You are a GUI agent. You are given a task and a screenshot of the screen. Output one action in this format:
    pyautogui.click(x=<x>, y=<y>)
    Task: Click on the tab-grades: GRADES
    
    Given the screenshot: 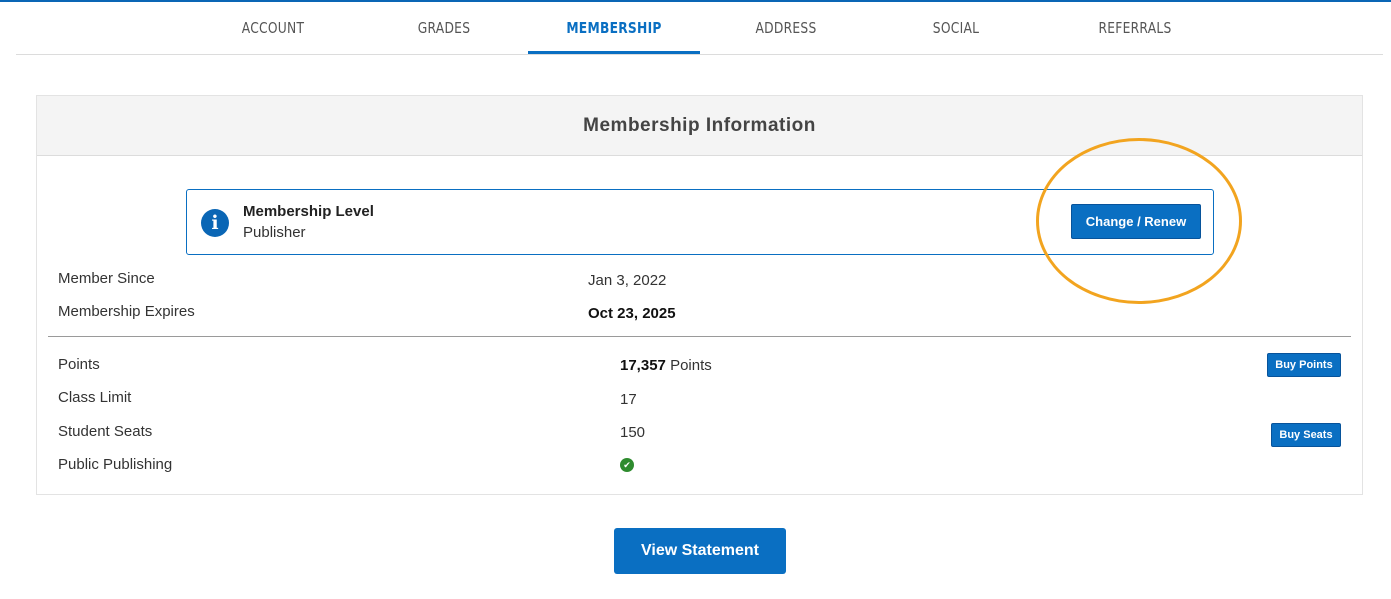 What is the action you would take?
    pyautogui.click(x=444, y=28)
    